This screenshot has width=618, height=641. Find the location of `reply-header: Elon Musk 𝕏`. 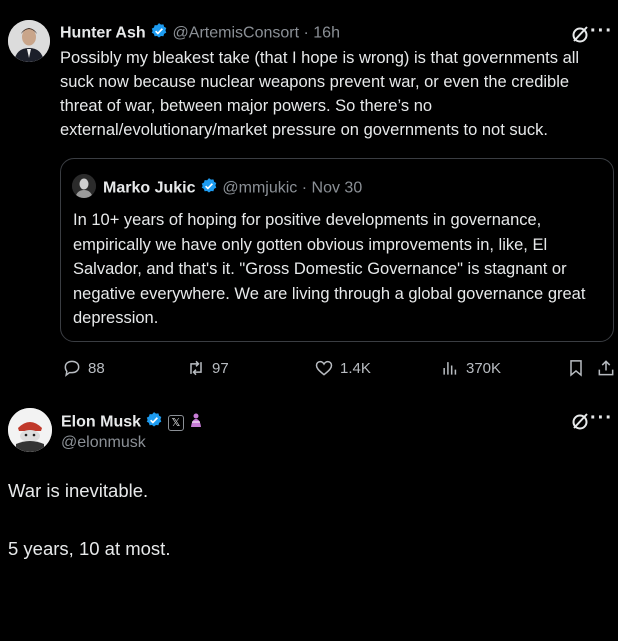

reply-header: Elon Musk 𝕏 is located at coordinates (132, 422).